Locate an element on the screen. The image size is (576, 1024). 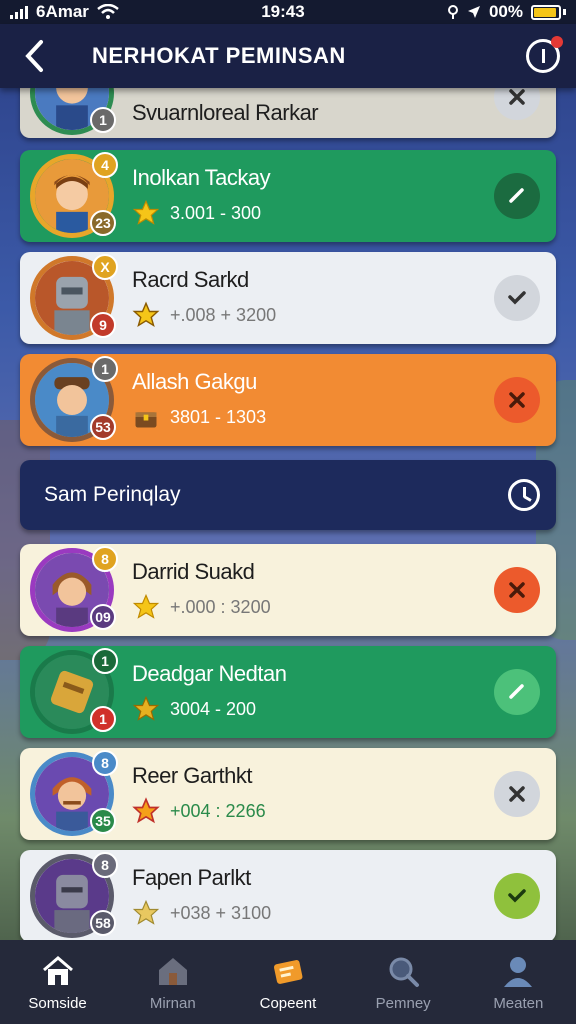
player-name: Svuarnloreal Rarkar is located at coordinates (225, 112).